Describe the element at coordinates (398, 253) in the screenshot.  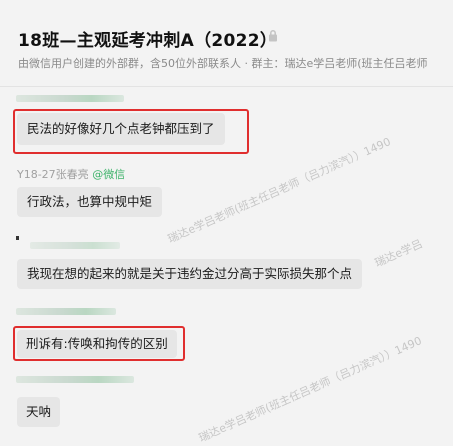
I see `watermark: 瑞达e学吕` at that location.